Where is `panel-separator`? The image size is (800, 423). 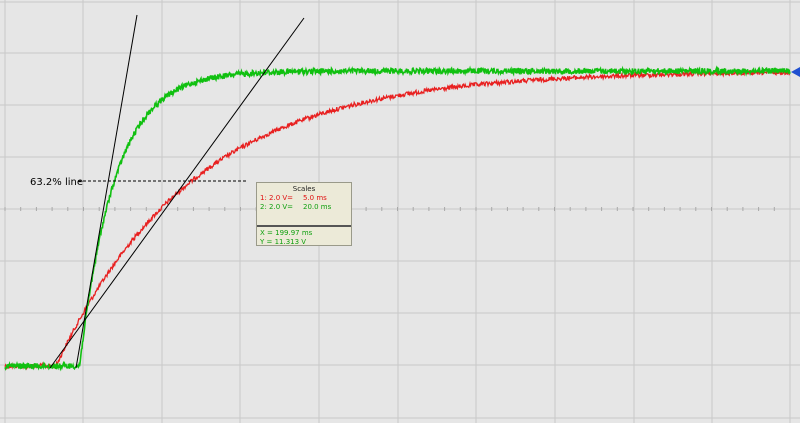 panel-separator is located at coordinates (304, 226).